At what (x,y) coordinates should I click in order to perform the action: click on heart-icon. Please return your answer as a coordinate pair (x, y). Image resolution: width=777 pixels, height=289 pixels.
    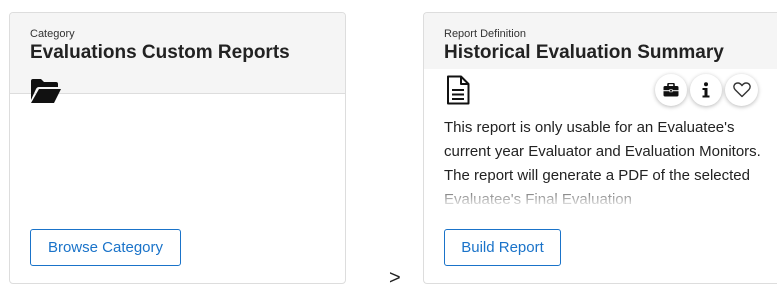
    Looking at the image, I should click on (741, 90).